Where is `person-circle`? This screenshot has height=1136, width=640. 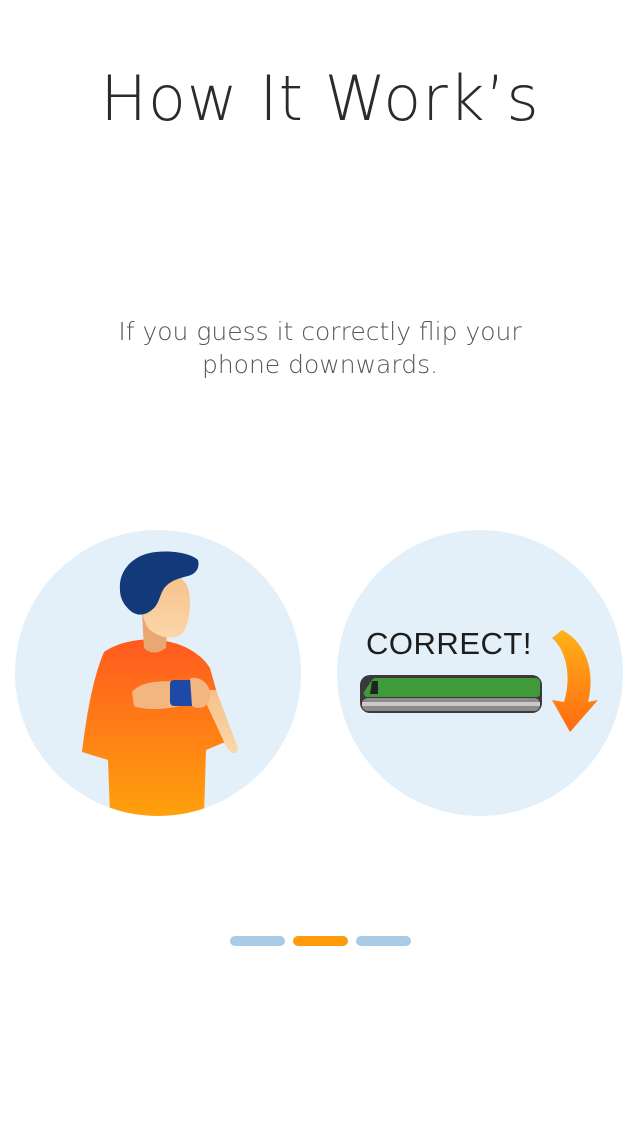
person-circle is located at coordinates (158, 673).